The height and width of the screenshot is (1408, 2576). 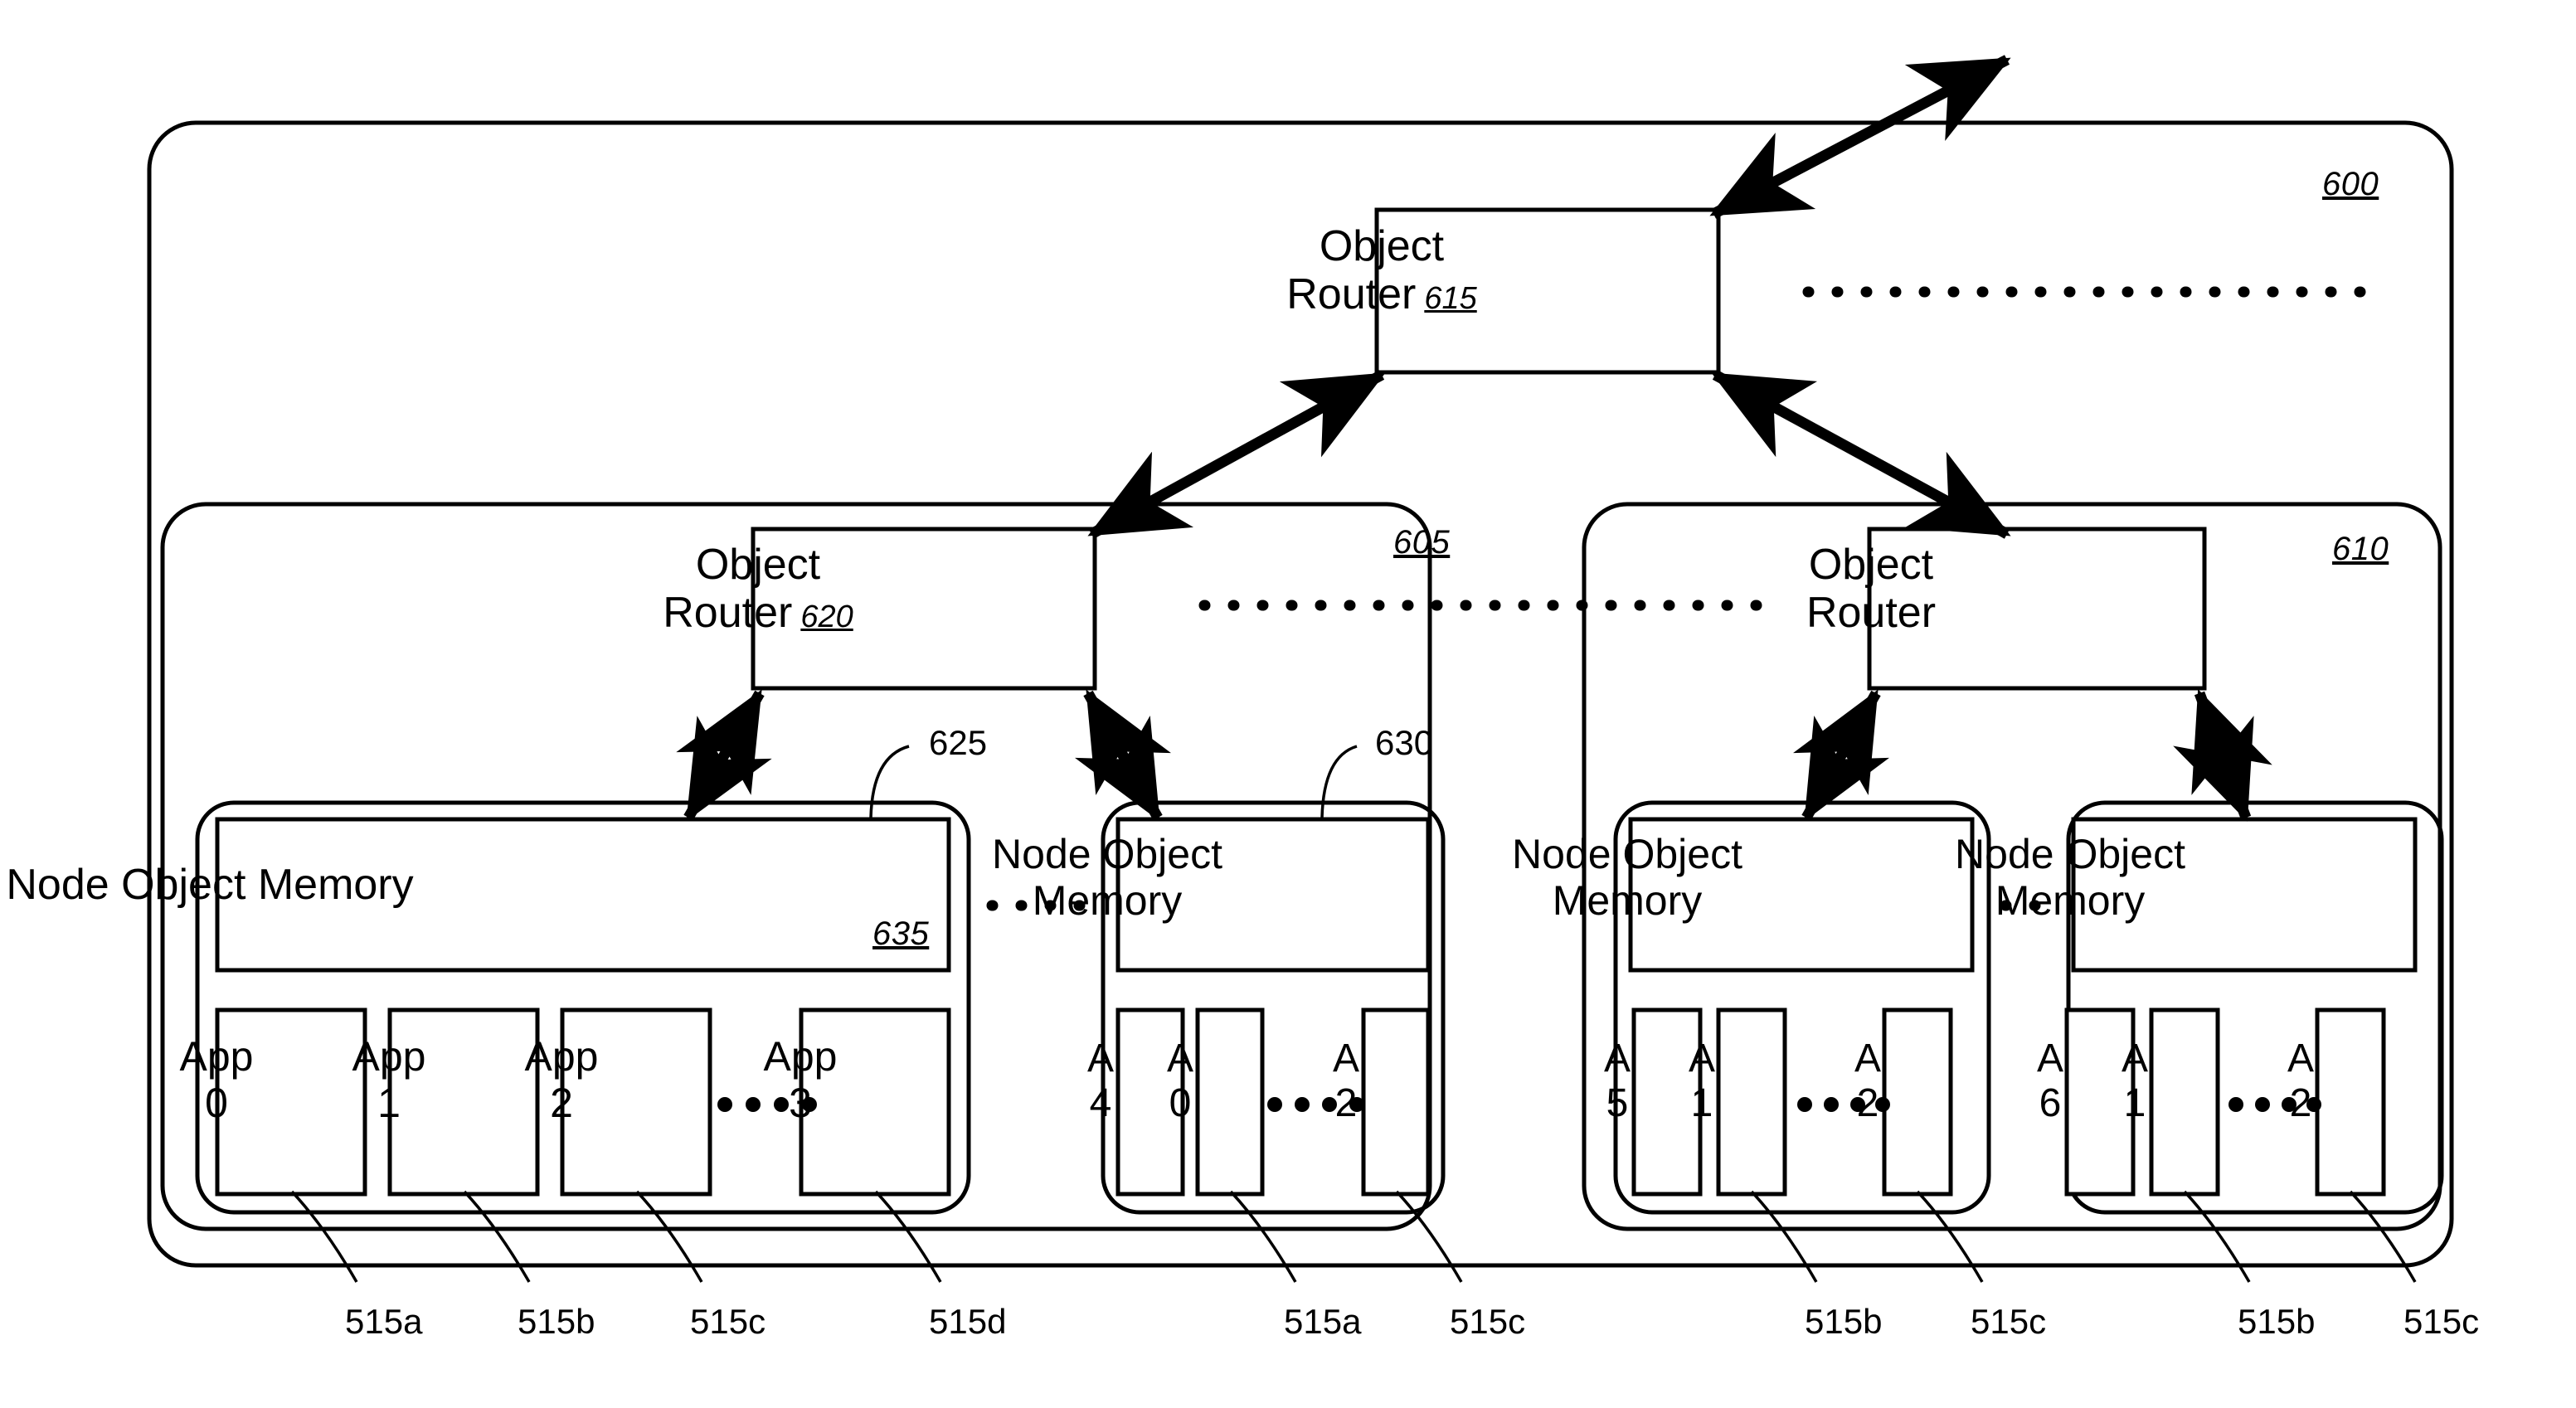 What do you see at coordinates (1627, 854) in the screenshot?
I see `node-c-memory-line1: Node Object` at bounding box center [1627, 854].